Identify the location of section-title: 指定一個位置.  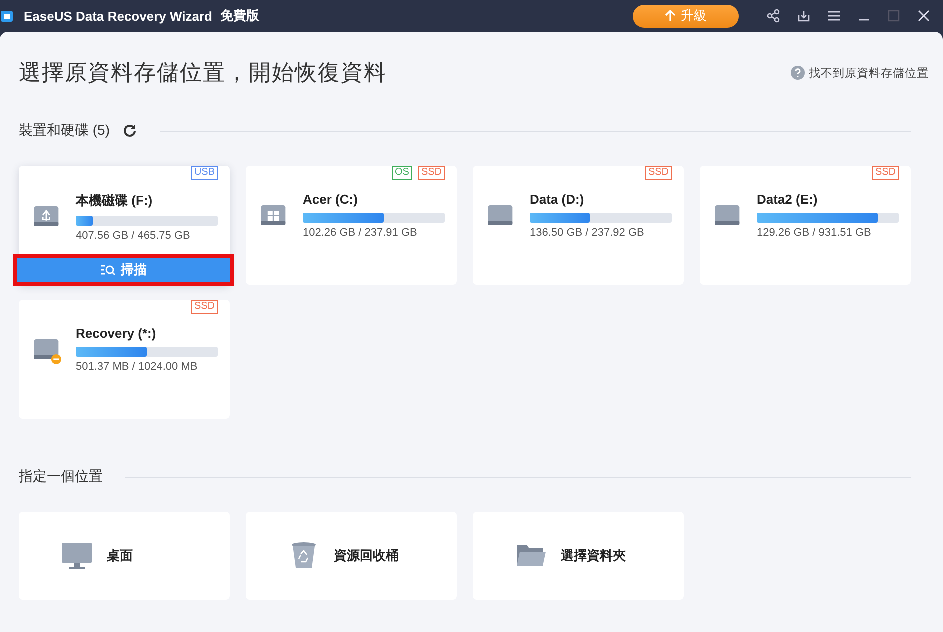
(61, 477).